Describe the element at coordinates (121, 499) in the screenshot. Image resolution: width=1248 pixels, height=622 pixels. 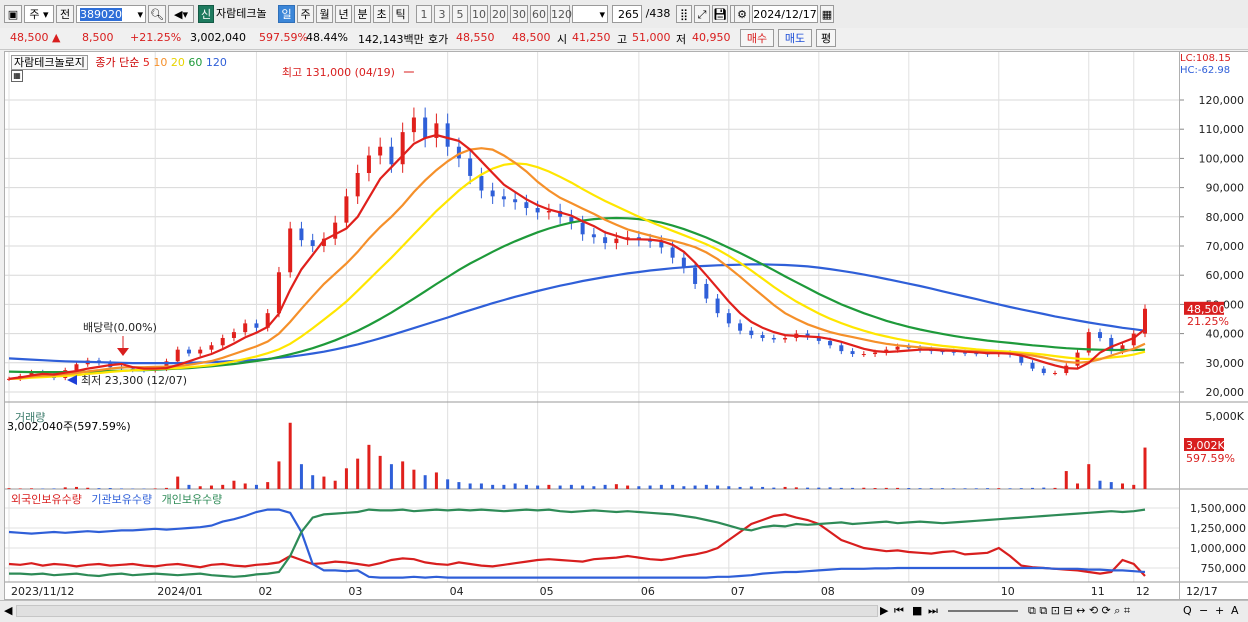
I see `institution-legend: 기관보유수량` at that location.